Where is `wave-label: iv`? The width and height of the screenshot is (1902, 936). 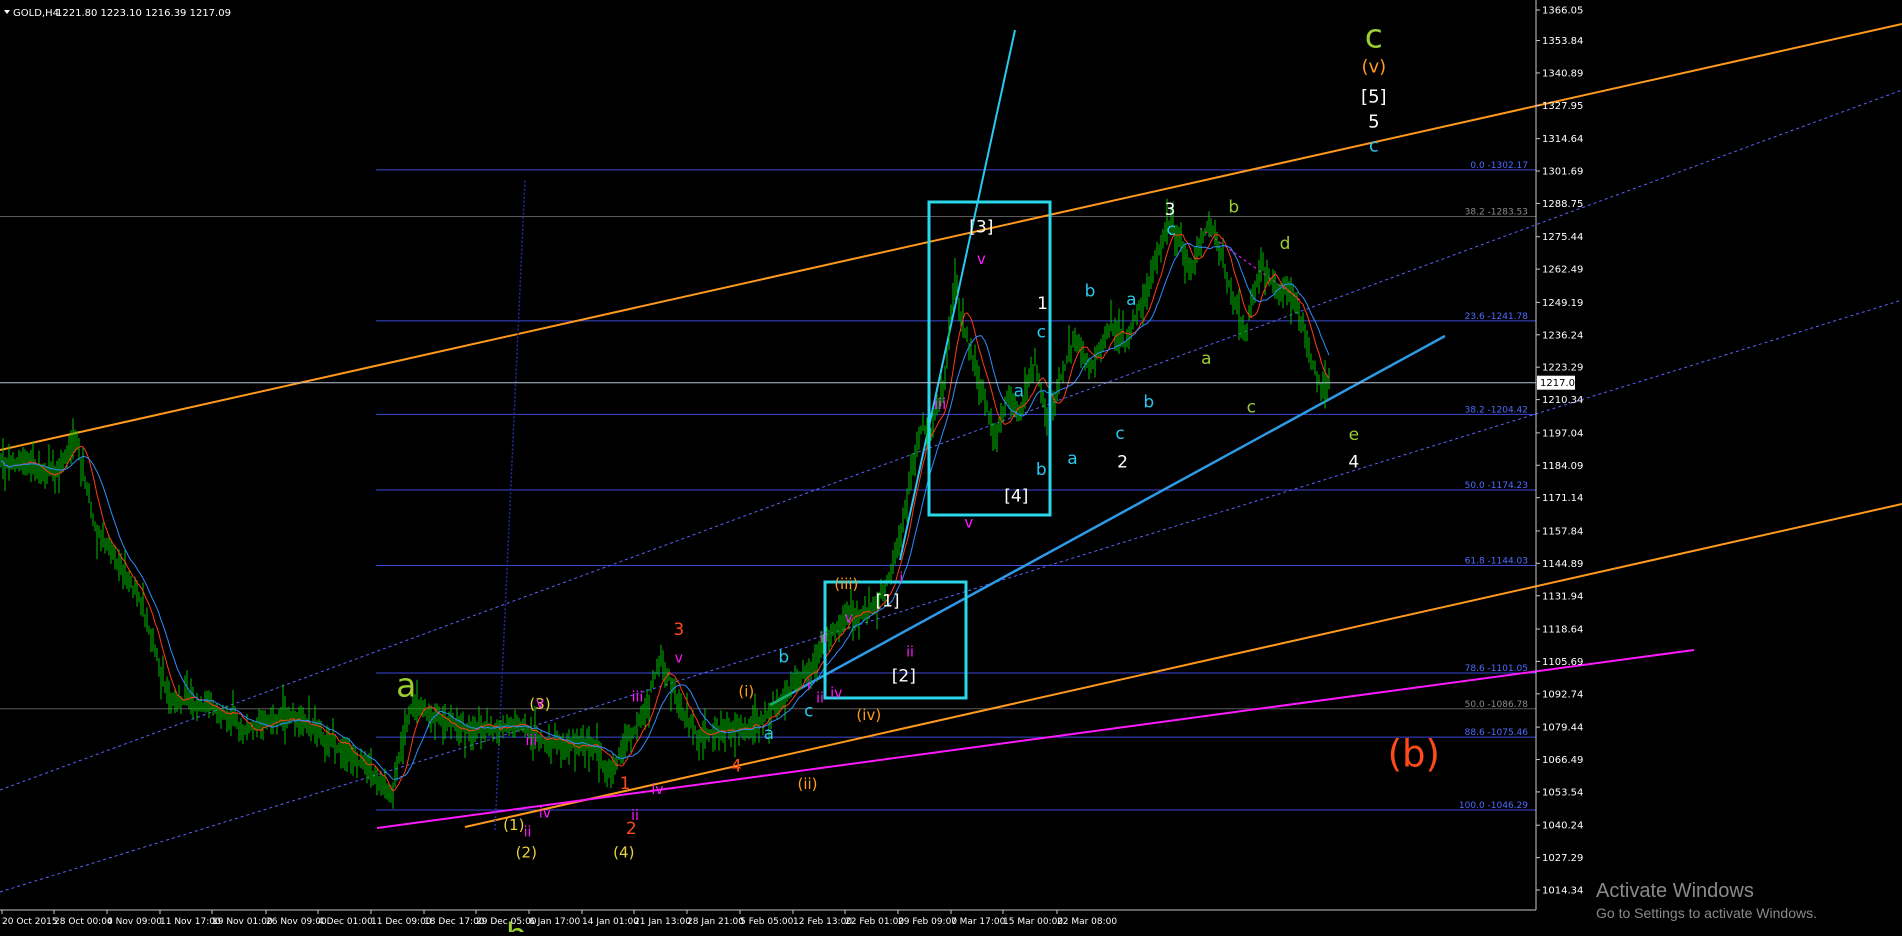
wave-label: iv is located at coordinates (545, 814).